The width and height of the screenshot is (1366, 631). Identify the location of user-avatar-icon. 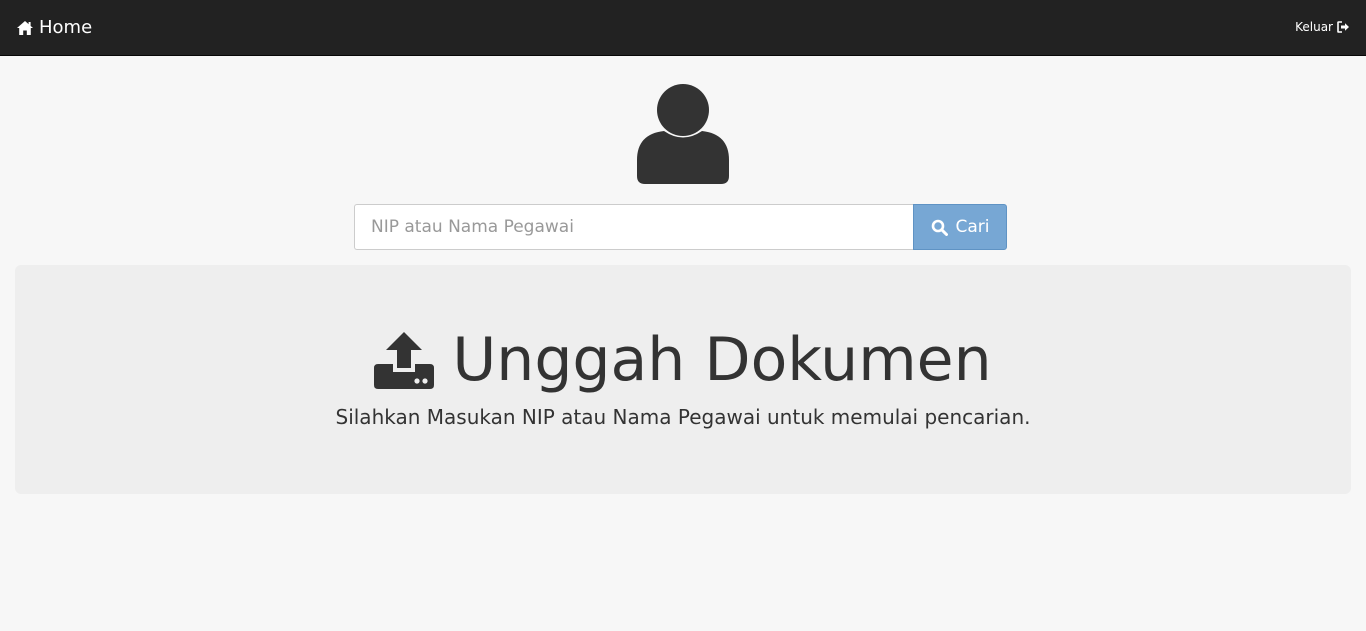
(683, 134).